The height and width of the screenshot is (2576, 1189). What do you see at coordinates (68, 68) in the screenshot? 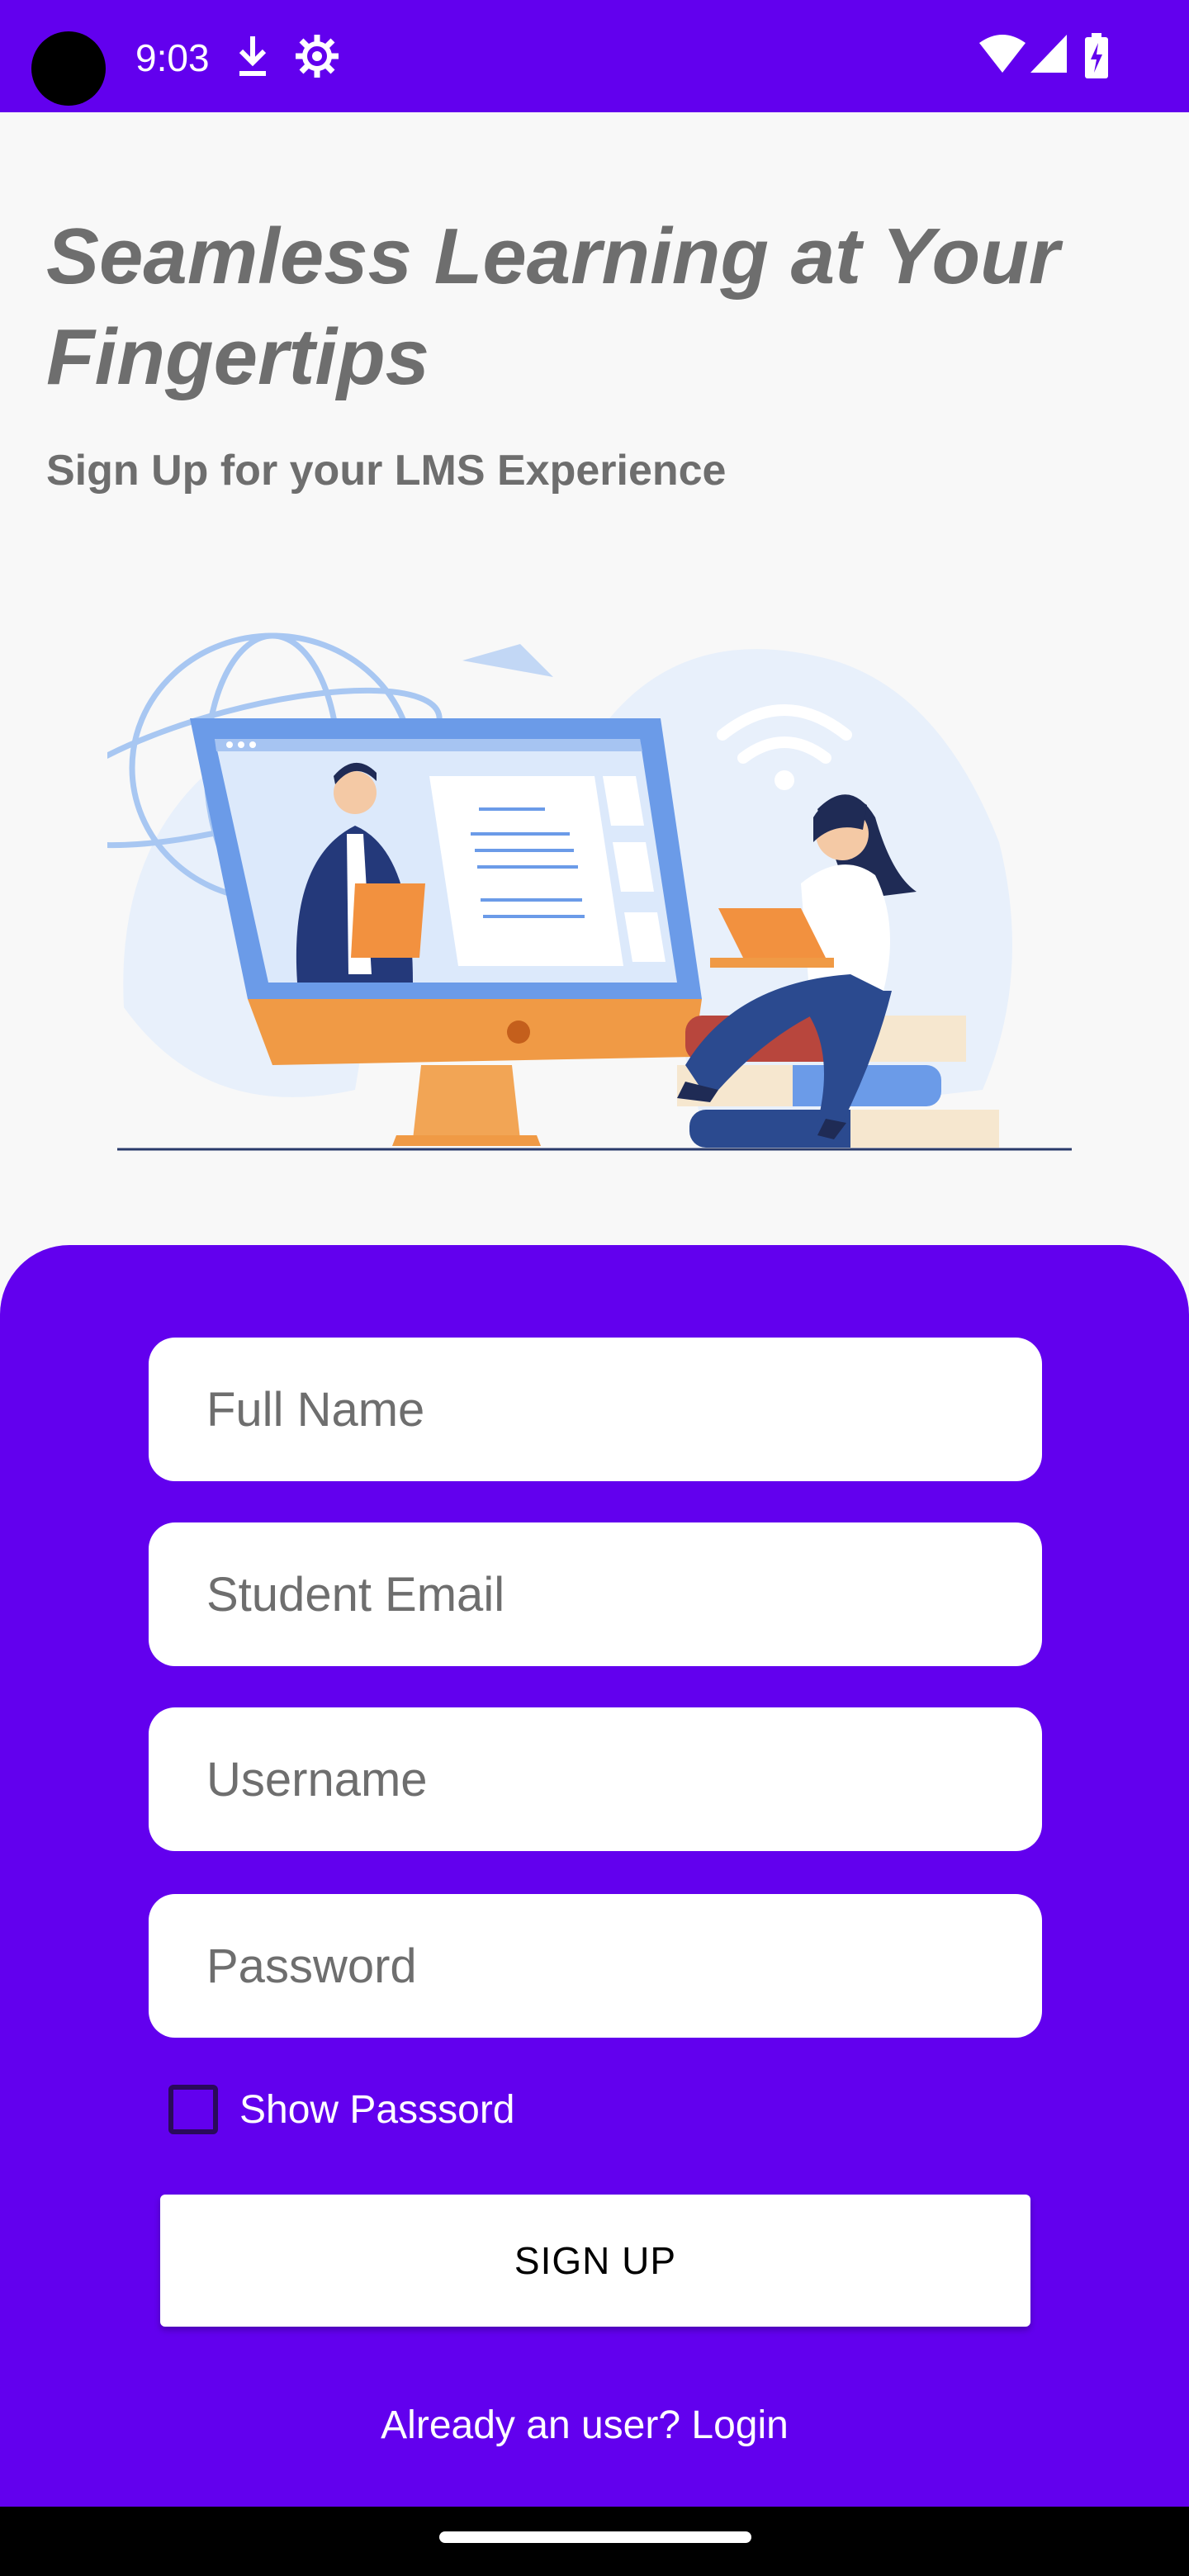
I see `camera-cutout` at bounding box center [68, 68].